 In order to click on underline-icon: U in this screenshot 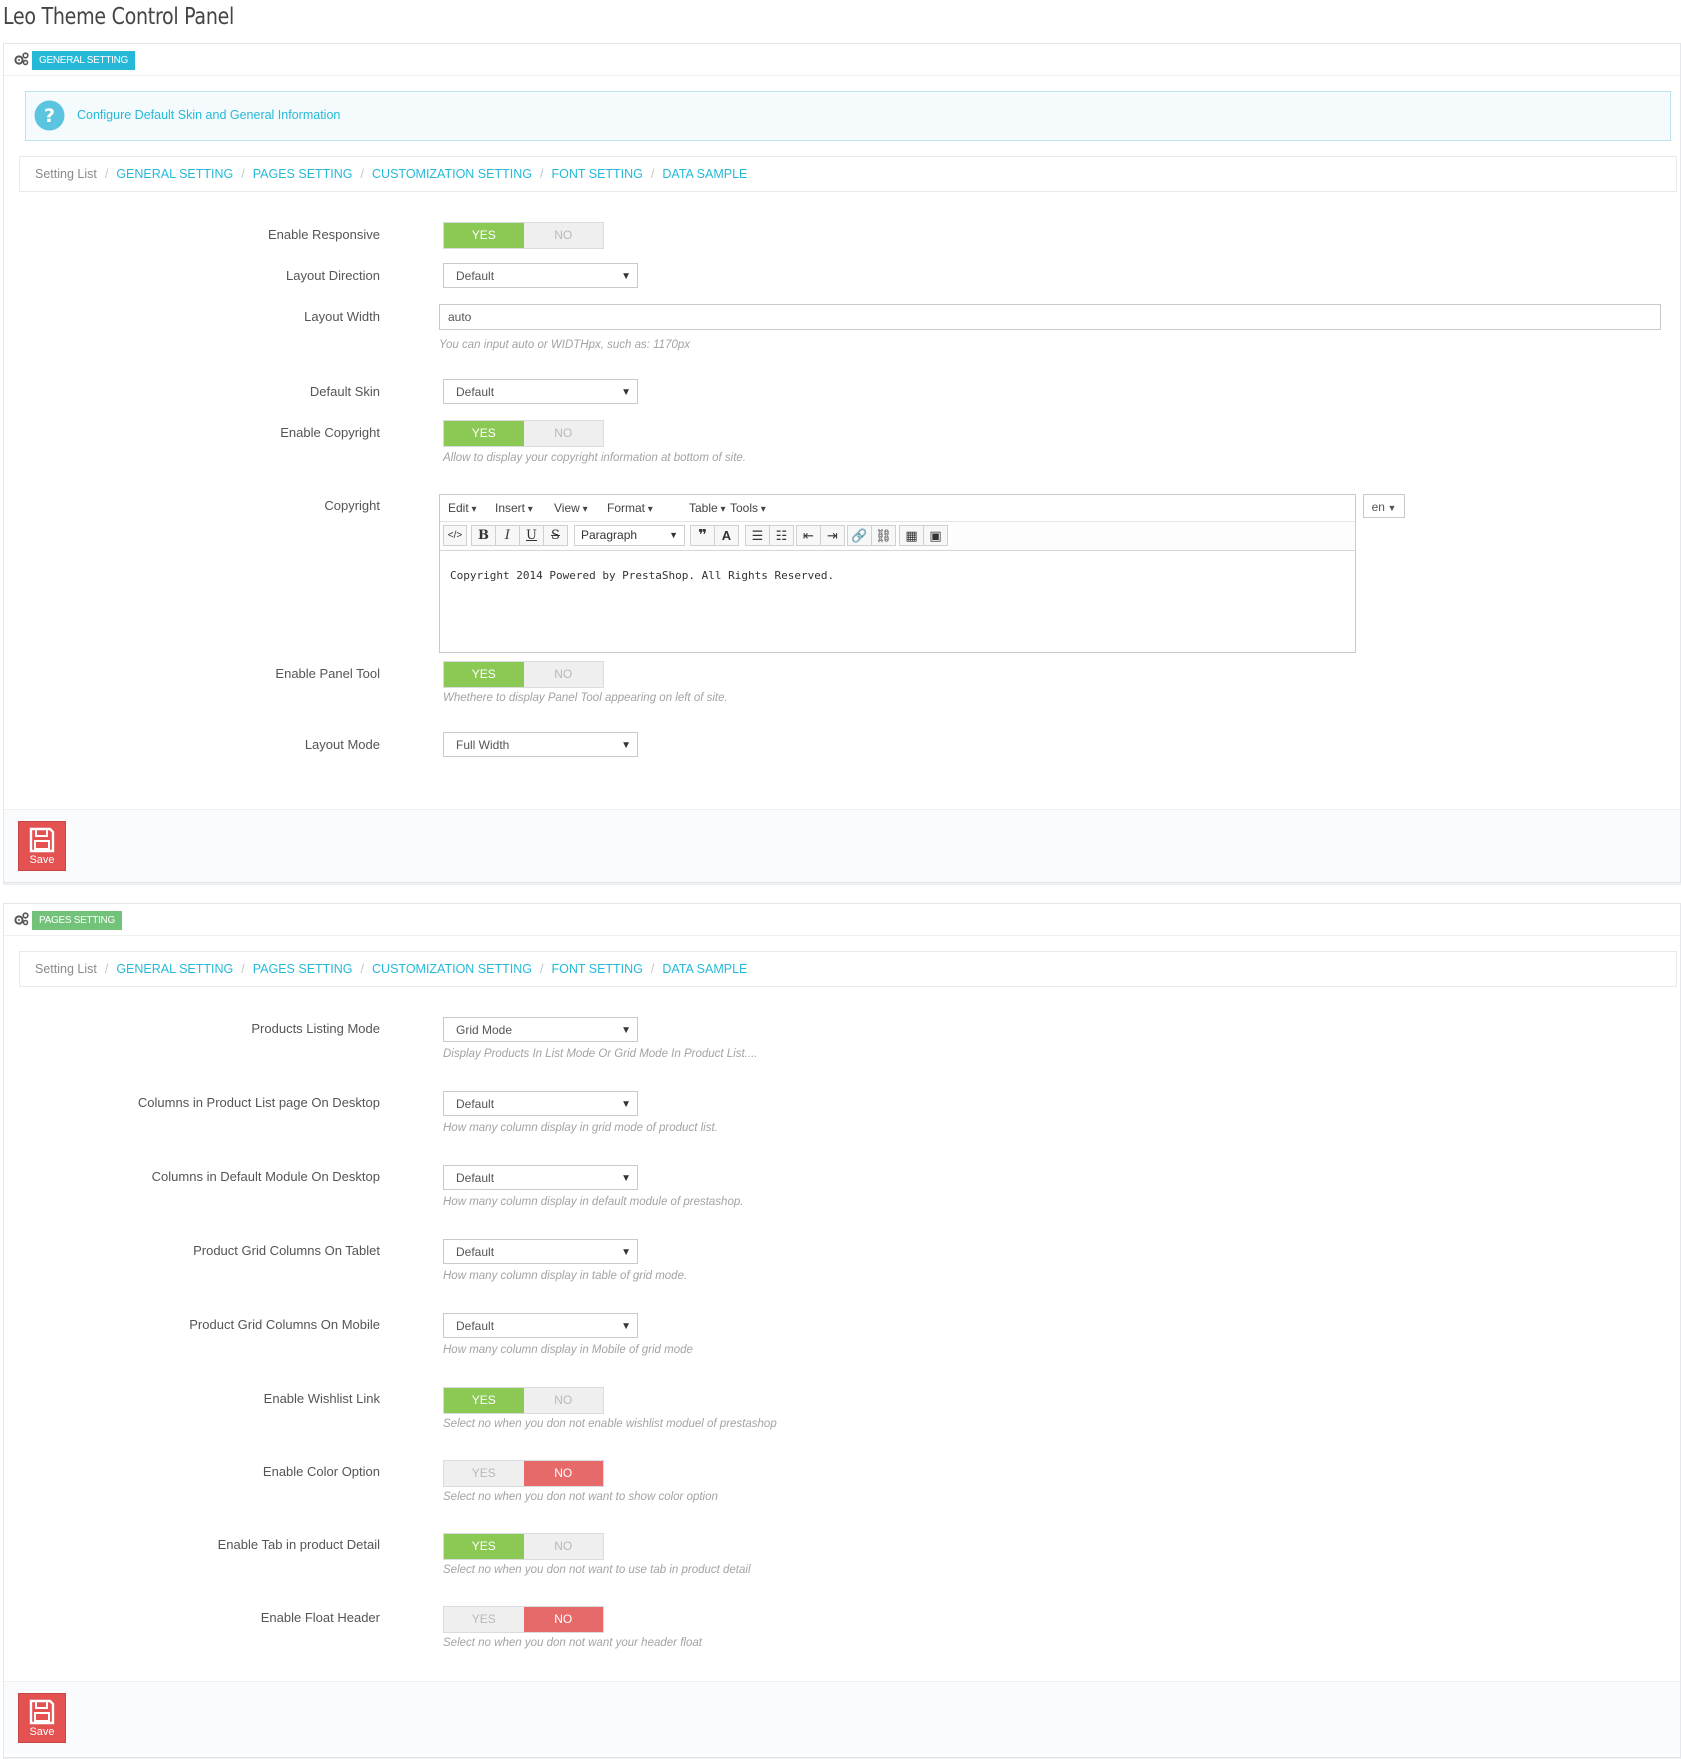, I will do `click(532, 535)`.